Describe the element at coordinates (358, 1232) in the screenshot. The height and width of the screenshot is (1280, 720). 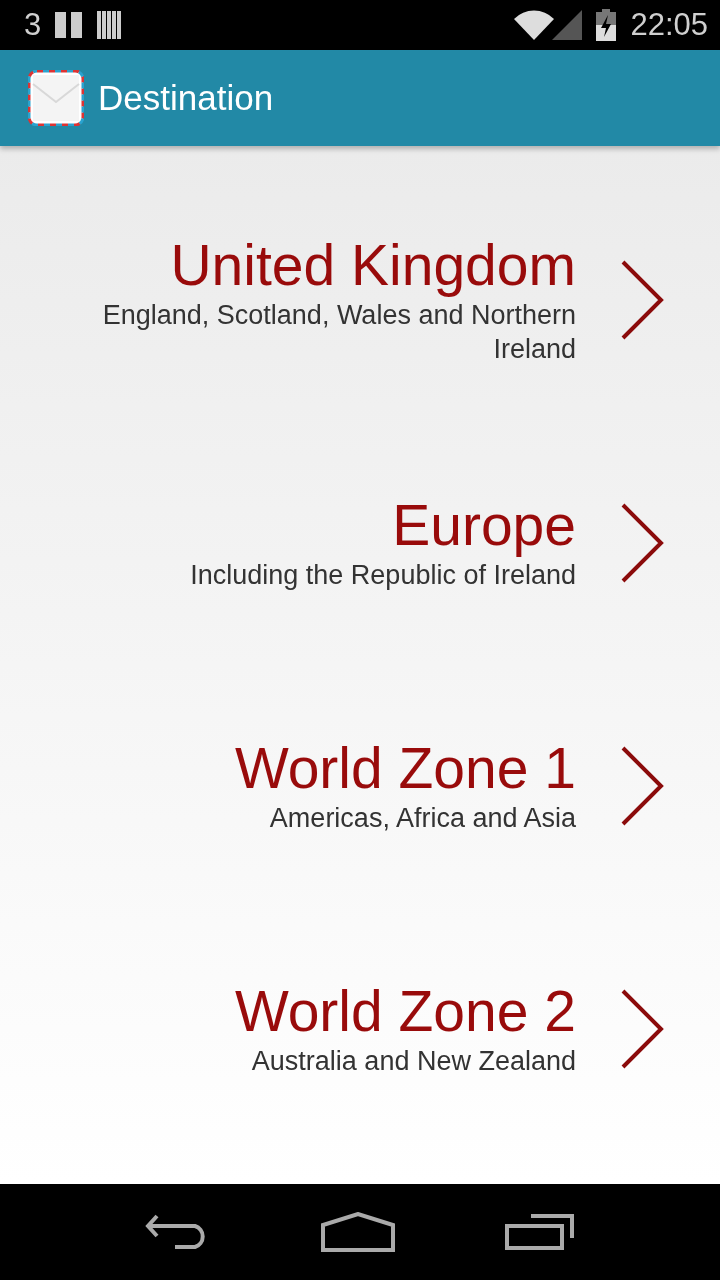
I see `home-icon` at that location.